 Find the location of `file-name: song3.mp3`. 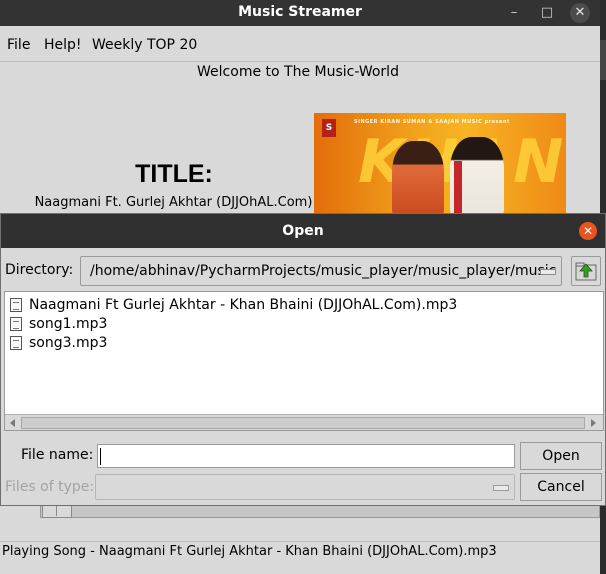

file-name: song3.mp3 is located at coordinates (68, 343).